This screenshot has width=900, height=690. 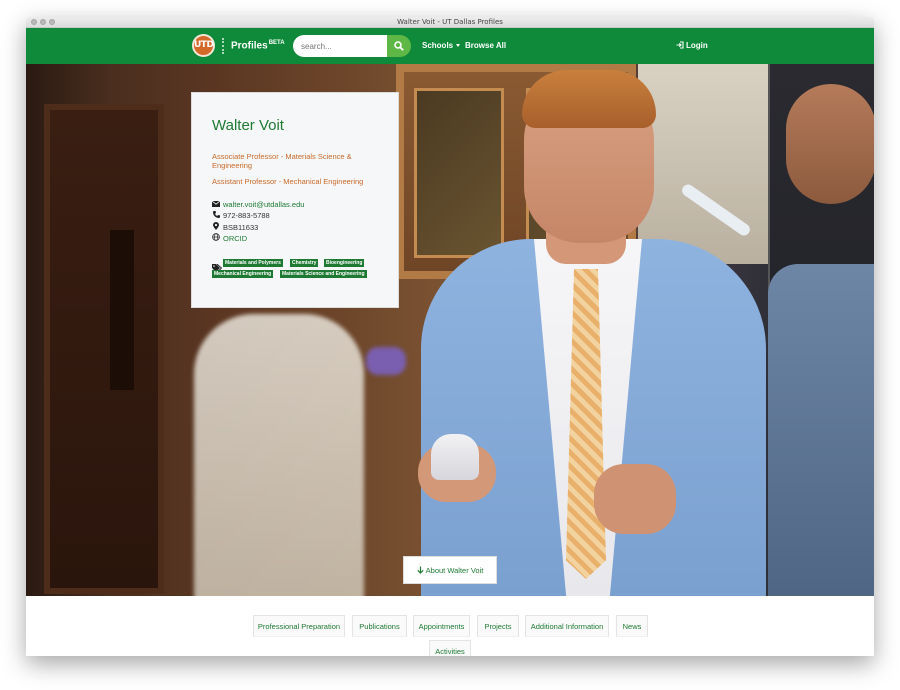 I want to click on schools-dropdown: Schools, so click(x=441, y=45).